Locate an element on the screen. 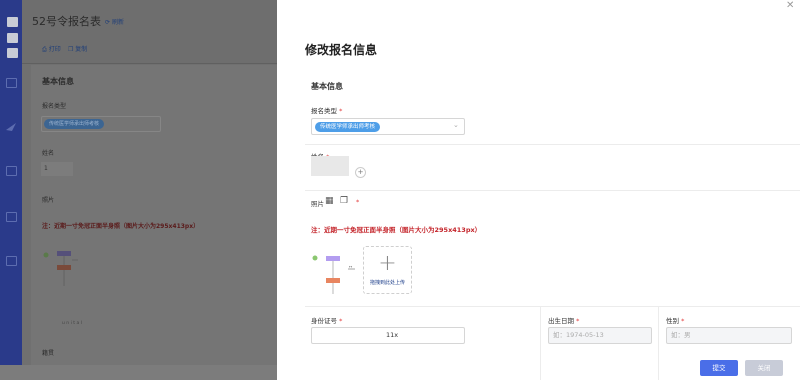 Image resolution: width=800 pixels, height=380 pixels. background-name-value: 1 is located at coordinates (57, 169).